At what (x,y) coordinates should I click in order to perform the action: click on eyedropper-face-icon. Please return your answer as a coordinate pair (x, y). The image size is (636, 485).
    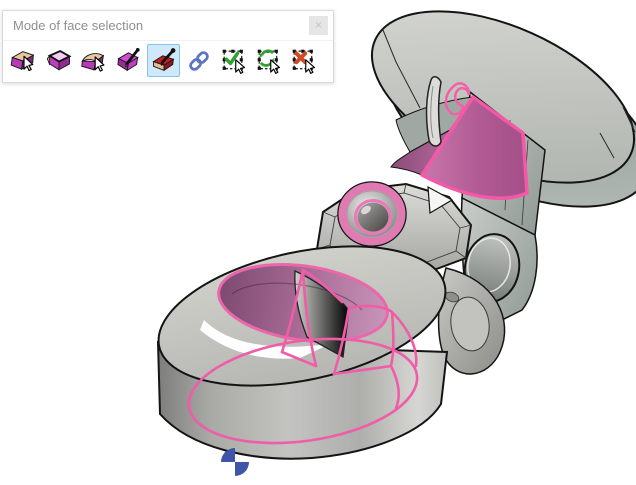
    Looking at the image, I should click on (163, 59).